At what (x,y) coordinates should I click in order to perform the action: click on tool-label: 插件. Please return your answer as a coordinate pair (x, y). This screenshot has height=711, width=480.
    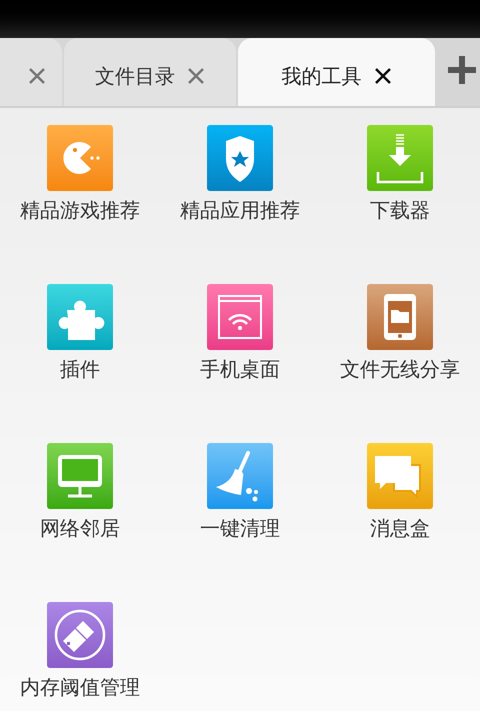
    Looking at the image, I should click on (80, 369).